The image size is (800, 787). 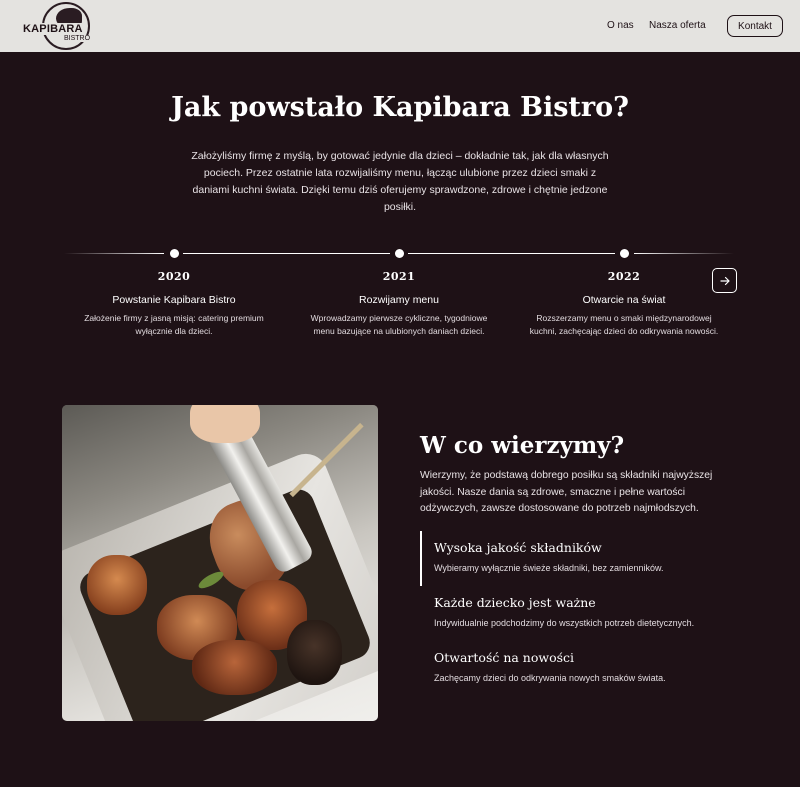 I want to click on timeline-year: 2020, so click(x=174, y=276).